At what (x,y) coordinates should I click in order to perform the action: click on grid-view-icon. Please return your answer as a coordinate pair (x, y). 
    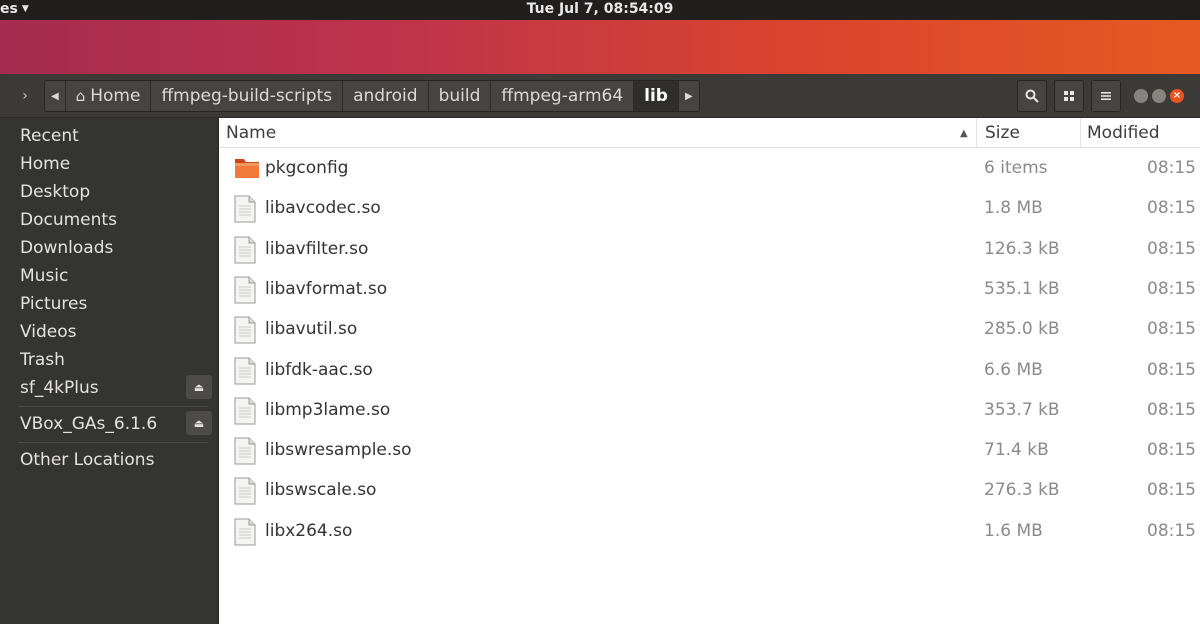
    Looking at the image, I should click on (1069, 96).